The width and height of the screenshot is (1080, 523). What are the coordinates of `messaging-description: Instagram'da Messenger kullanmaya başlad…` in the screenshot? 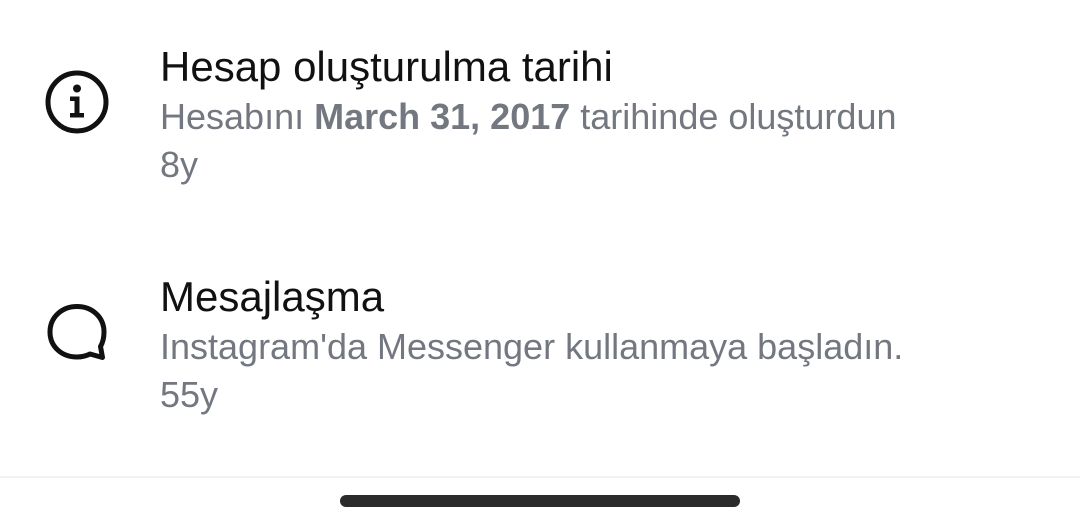 It's located at (532, 346).